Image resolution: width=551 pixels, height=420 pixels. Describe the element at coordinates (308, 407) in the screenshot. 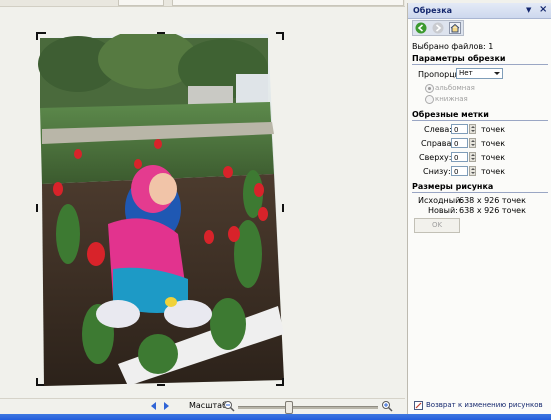

I see `zoom-slider-track` at that location.